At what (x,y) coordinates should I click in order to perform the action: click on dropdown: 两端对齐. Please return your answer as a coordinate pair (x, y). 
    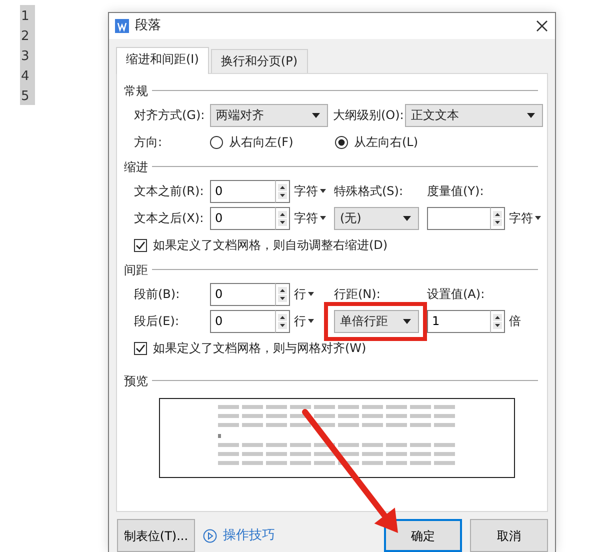
    Looking at the image, I should click on (269, 115).